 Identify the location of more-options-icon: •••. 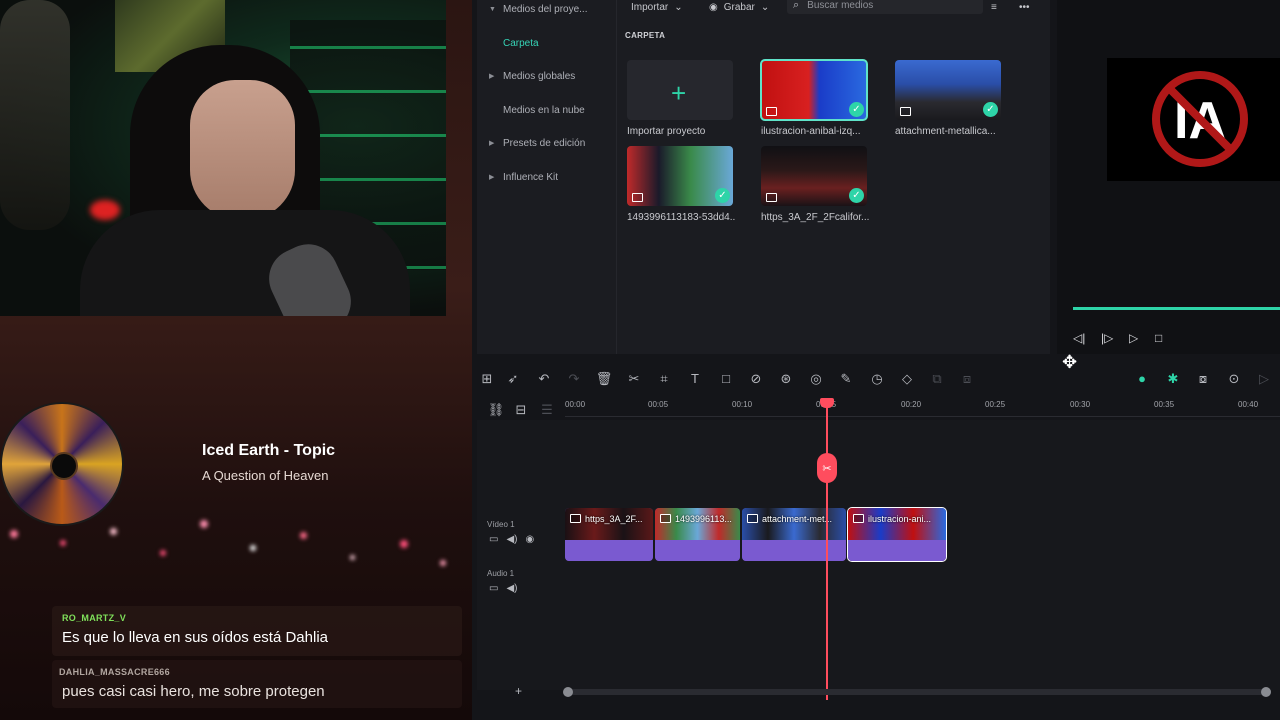
(1024, 7).